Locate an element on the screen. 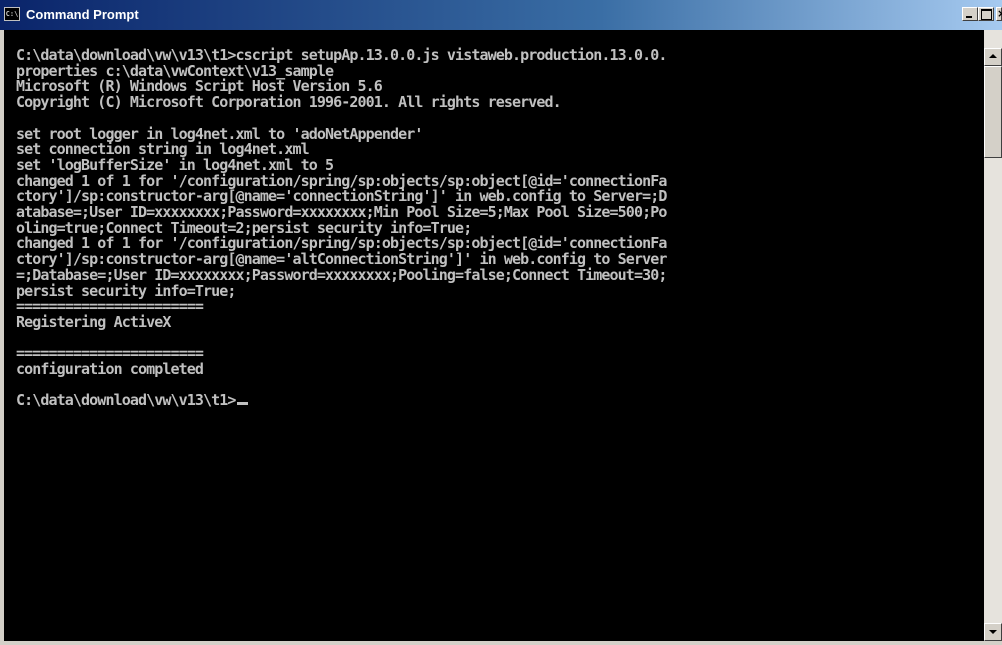 The width and height of the screenshot is (1002, 645). close-button: × is located at coordinates (999, 14).